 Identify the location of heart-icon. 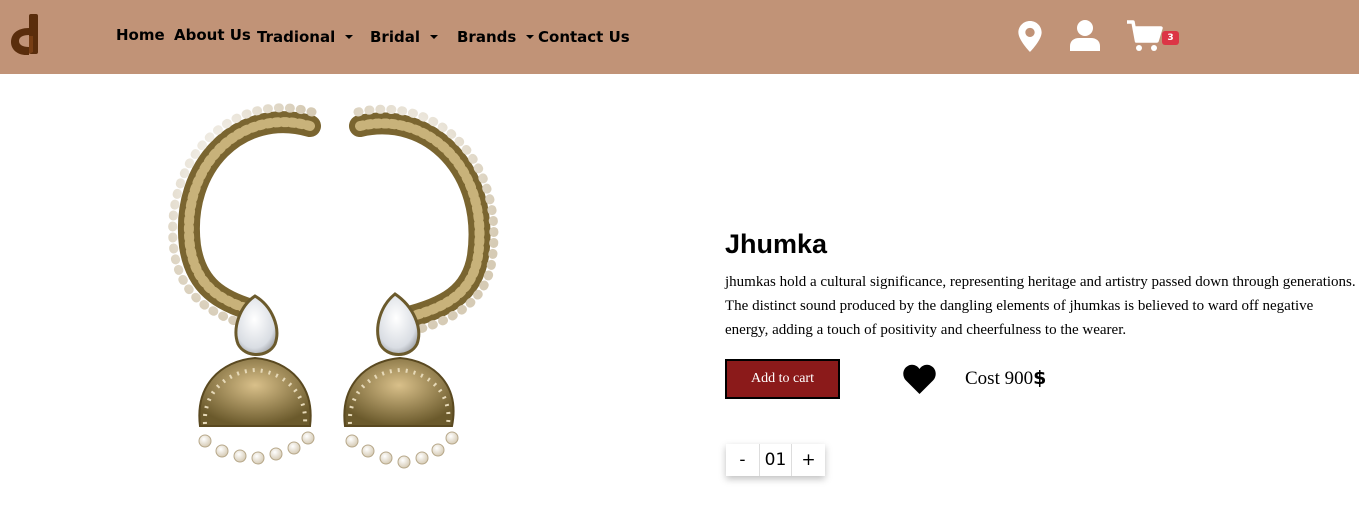
(919, 379).